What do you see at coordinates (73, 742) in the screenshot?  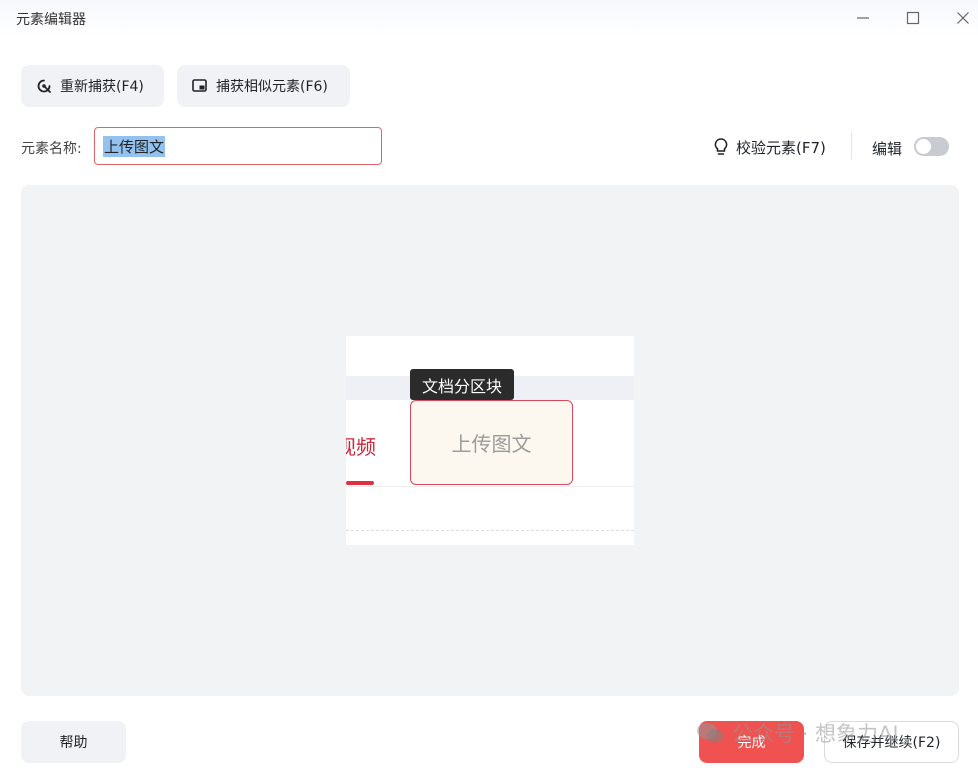 I see `help-button: 帮助` at bounding box center [73, 742].